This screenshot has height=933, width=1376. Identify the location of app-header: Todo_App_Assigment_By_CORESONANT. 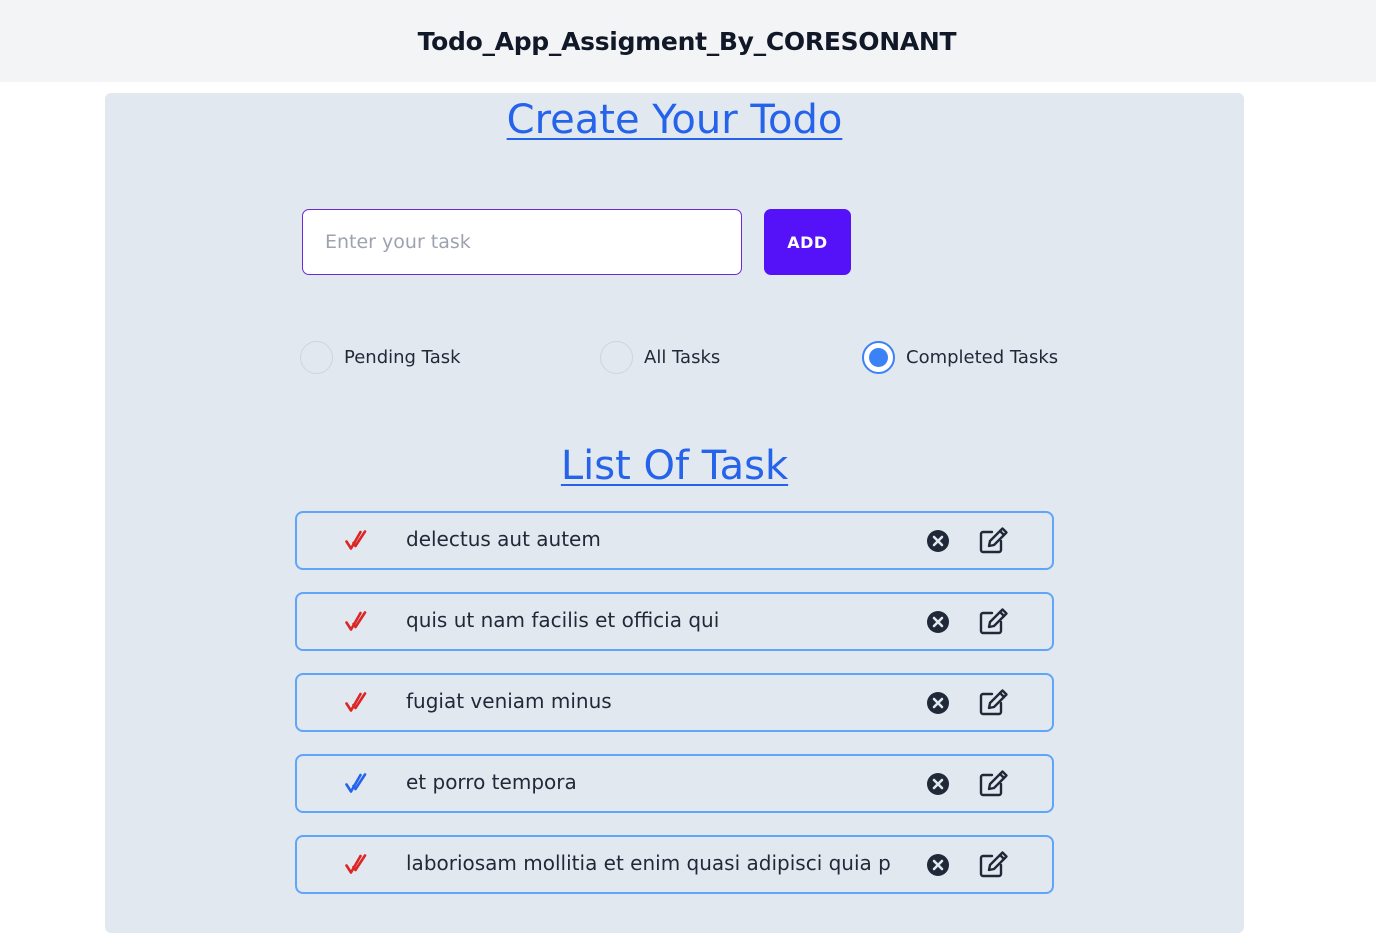
(688, 41).